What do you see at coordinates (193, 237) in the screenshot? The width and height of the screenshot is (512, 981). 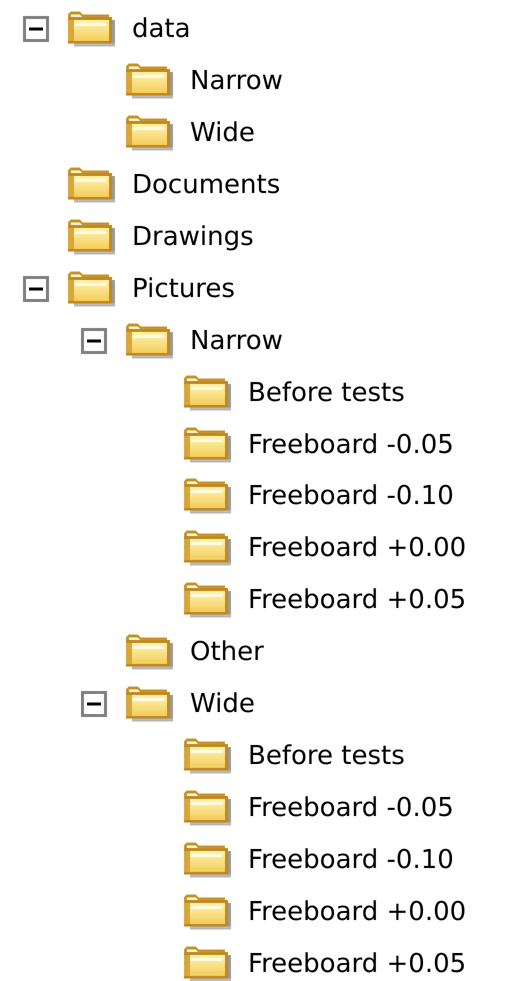 I see `folder-label: Drawings` at bounding box center [193, 237].